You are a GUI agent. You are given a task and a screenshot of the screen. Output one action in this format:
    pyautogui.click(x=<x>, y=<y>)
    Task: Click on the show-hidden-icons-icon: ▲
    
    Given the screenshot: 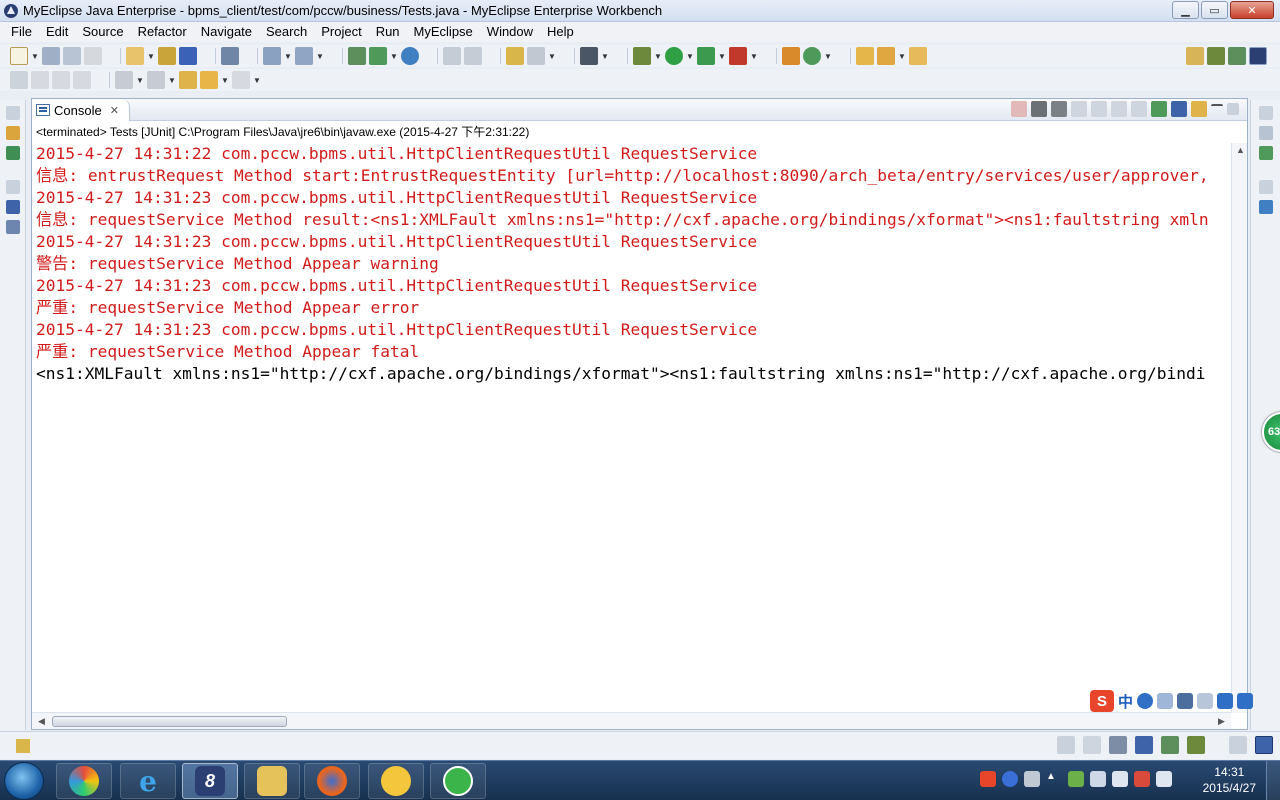 What is the action you would take?
    pyautogui.click(x=1054, y=779)
    